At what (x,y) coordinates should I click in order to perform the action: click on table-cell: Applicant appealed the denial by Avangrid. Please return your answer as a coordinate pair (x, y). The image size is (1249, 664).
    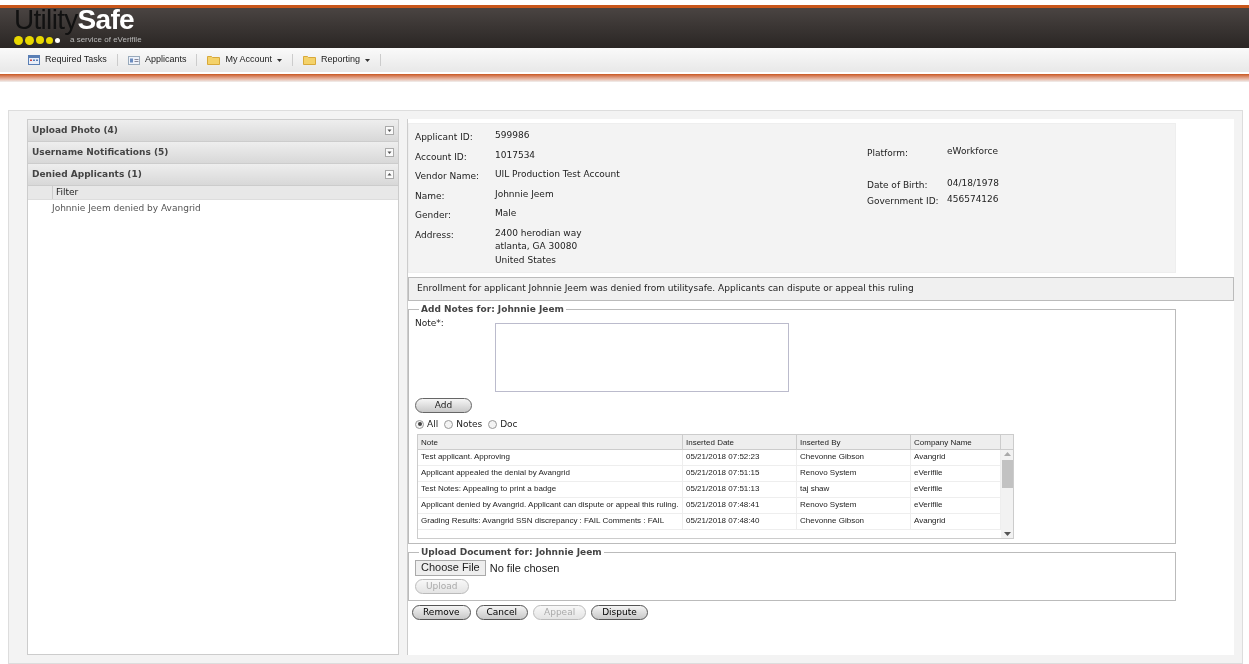
    Looking at the image, I should click on (550, 473).